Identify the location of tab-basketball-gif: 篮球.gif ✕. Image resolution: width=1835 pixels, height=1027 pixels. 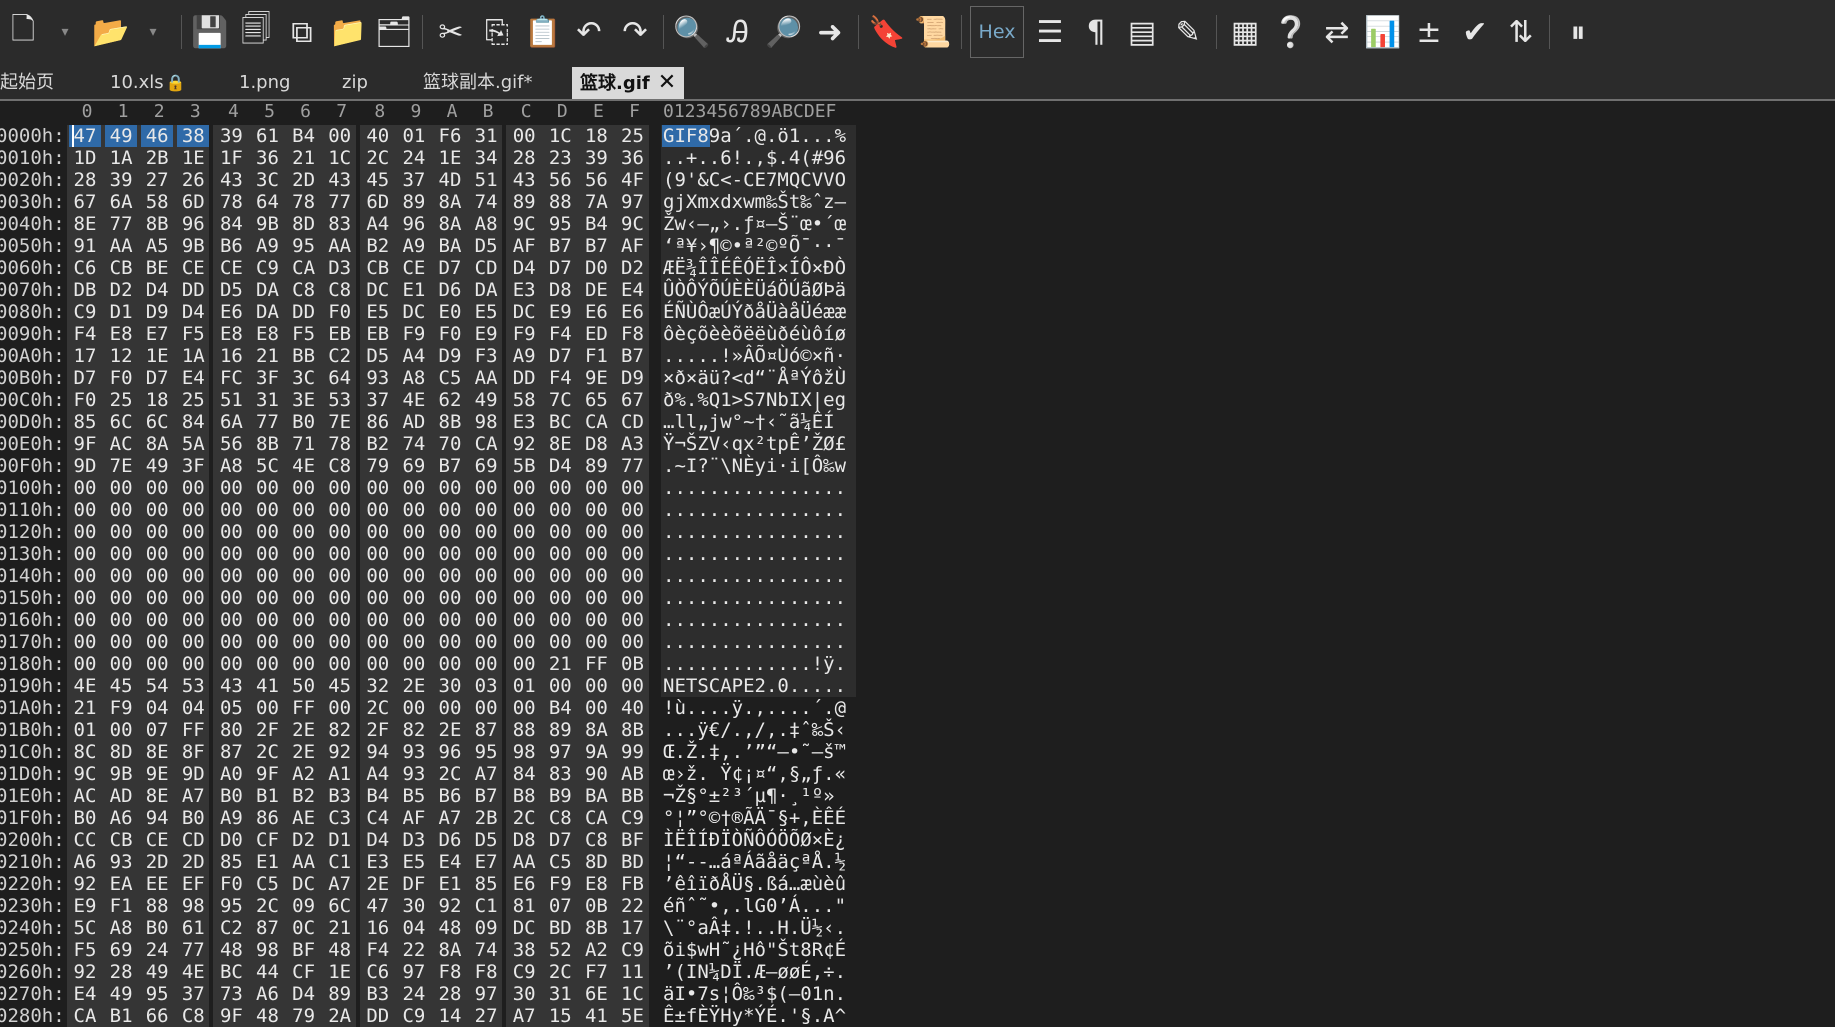
(628, 83).